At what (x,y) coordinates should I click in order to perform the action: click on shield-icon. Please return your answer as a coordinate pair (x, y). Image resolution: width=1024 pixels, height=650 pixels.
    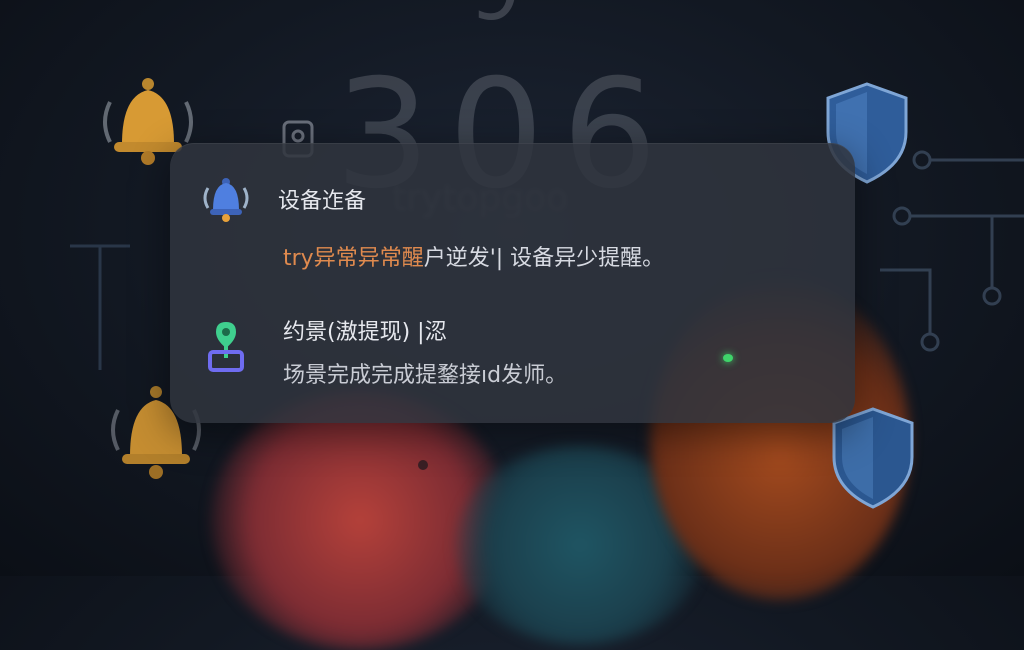
    Looking at the image, I should click on (873, 458).